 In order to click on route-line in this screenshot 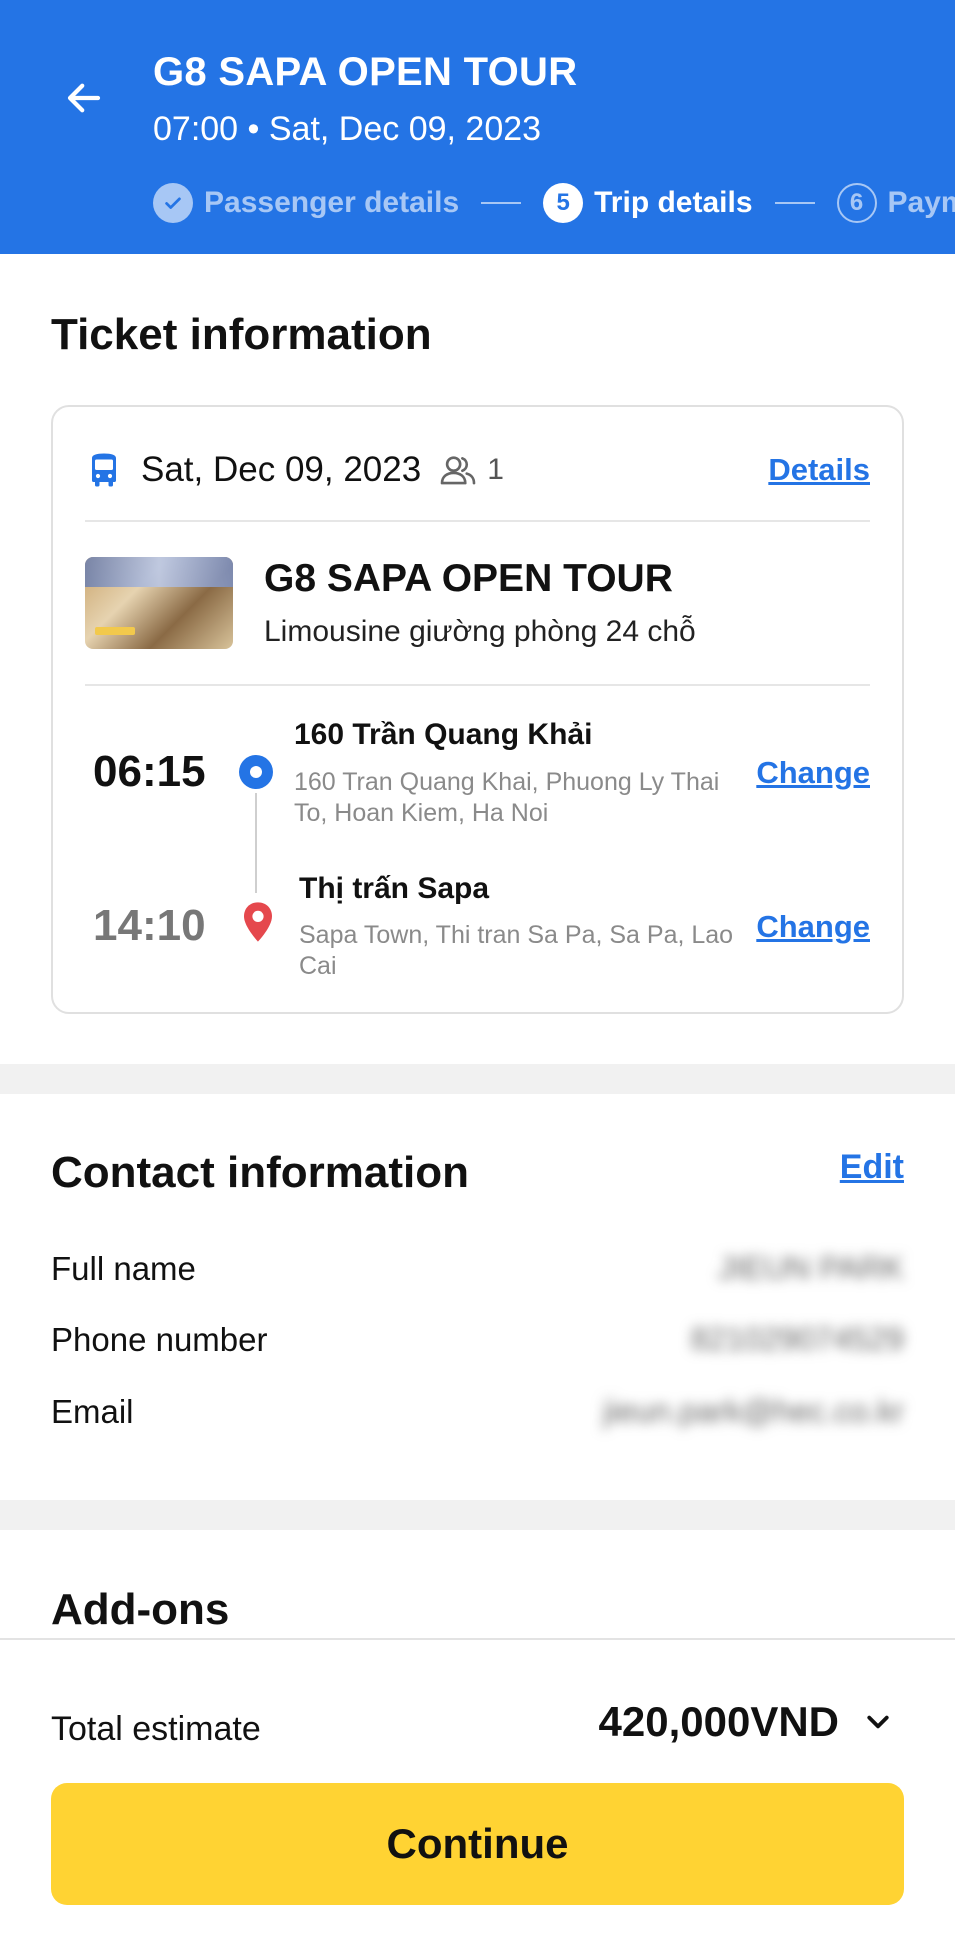, I will do `click(256, 843)`.